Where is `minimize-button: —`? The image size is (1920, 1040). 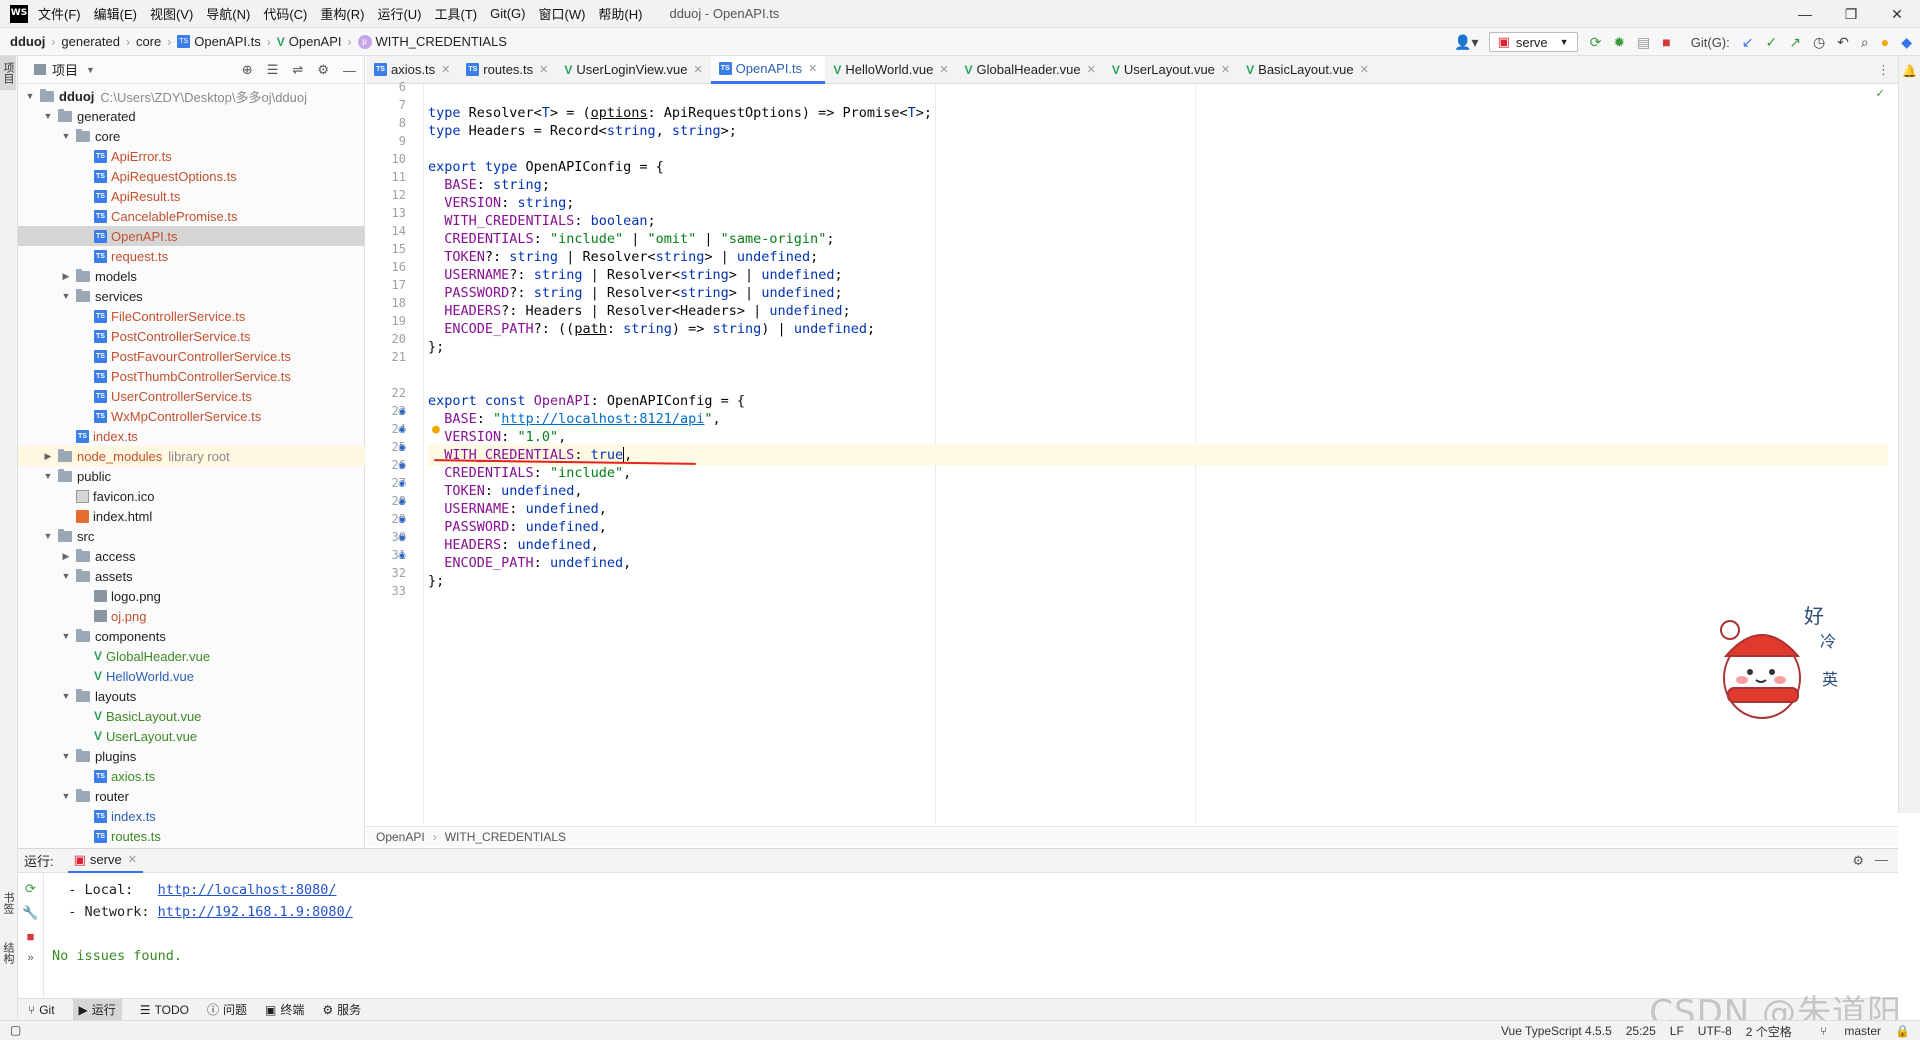
minimize-button: — is located at coordinates (1805, 14).